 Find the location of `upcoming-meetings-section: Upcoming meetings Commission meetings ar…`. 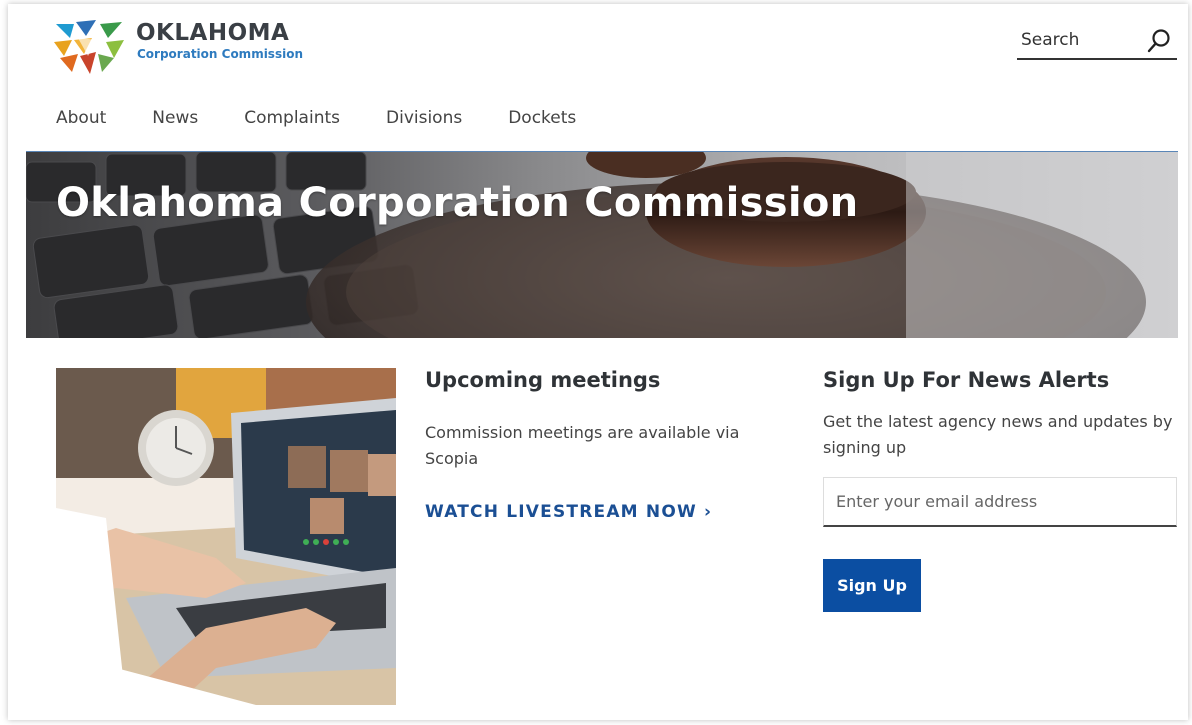

upcoming-meetings-section: Upcoming meetings Commission meetings ar… is located at coordinates (605, 445).